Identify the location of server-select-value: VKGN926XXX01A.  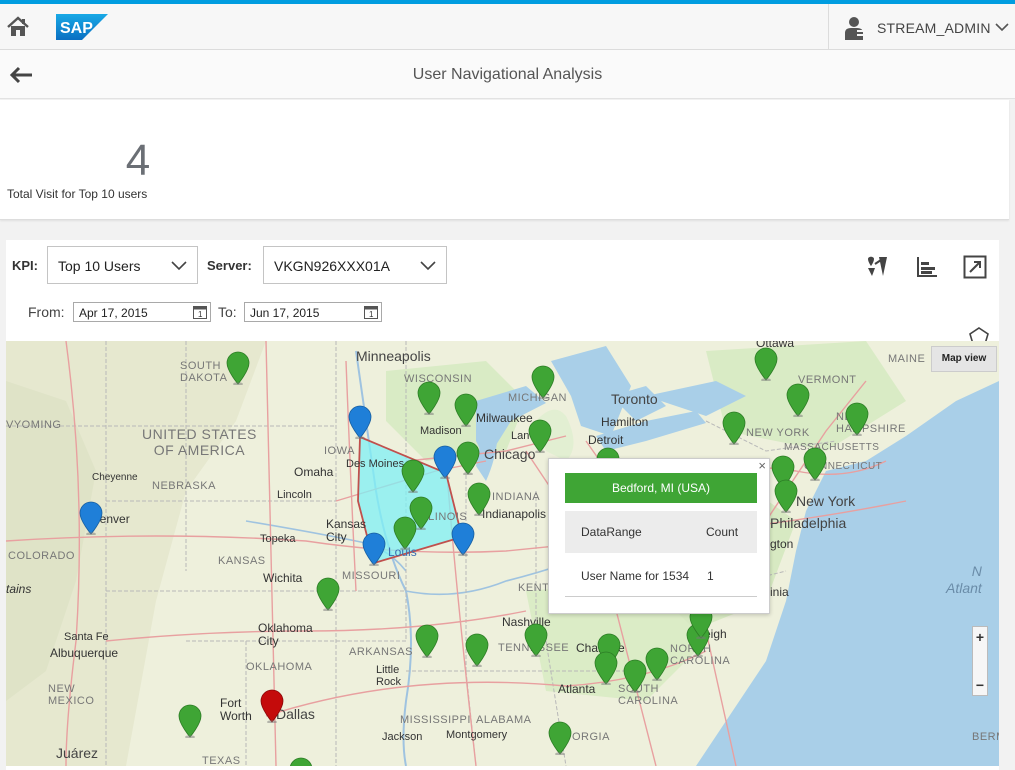
(332, 266).